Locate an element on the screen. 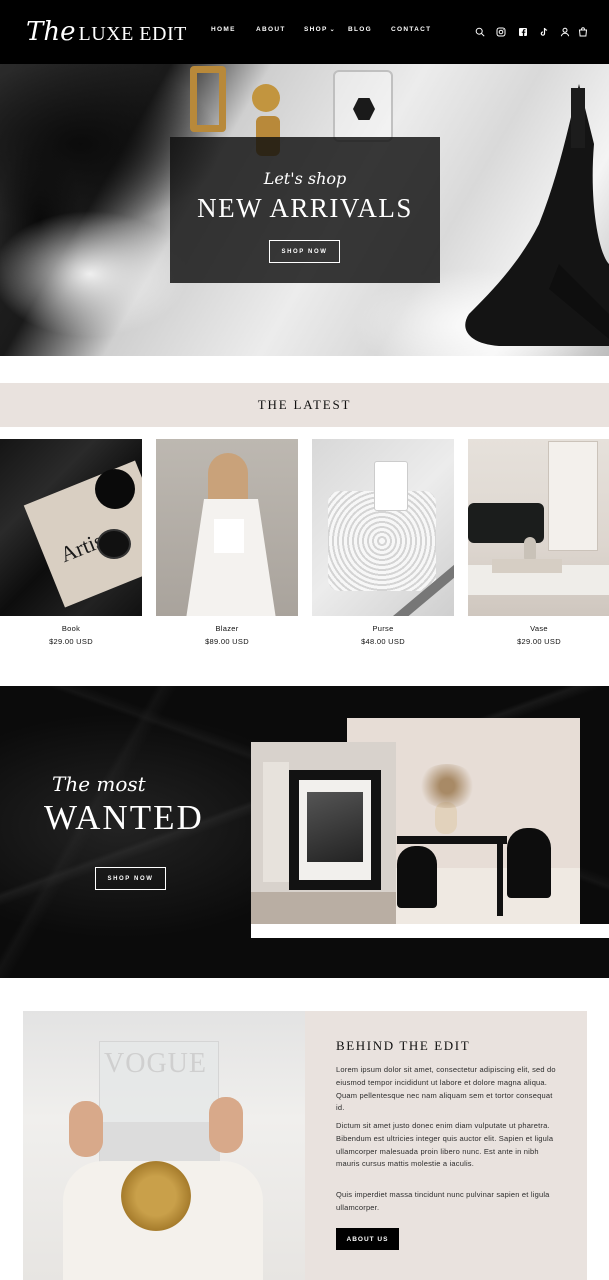 The width and height of the screenshot is (609, 1280). product-name: Purse is located at coordinates (383, 628).